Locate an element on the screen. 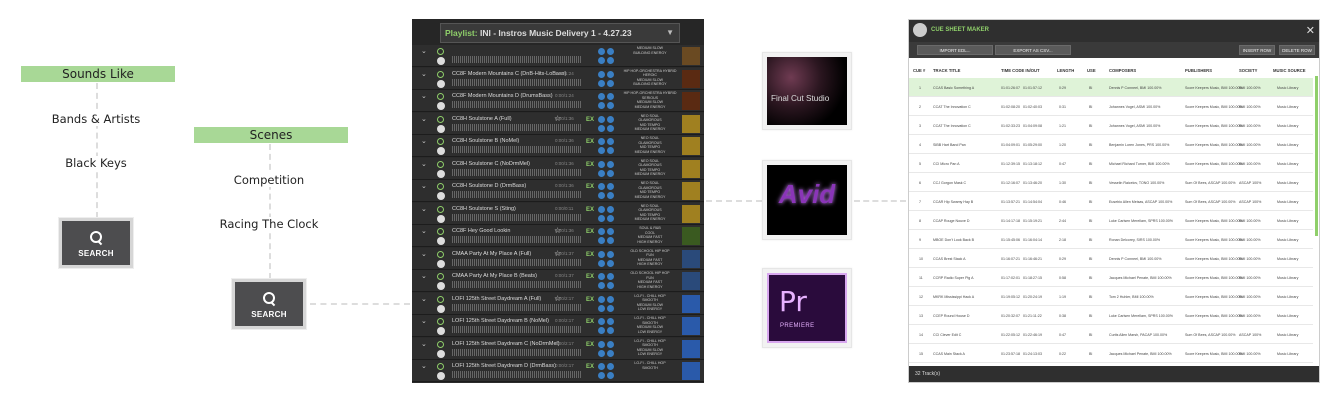 The image size is (1338, 400). insert-row-button: INSERT ROW is located at coordinates (1257, 50).